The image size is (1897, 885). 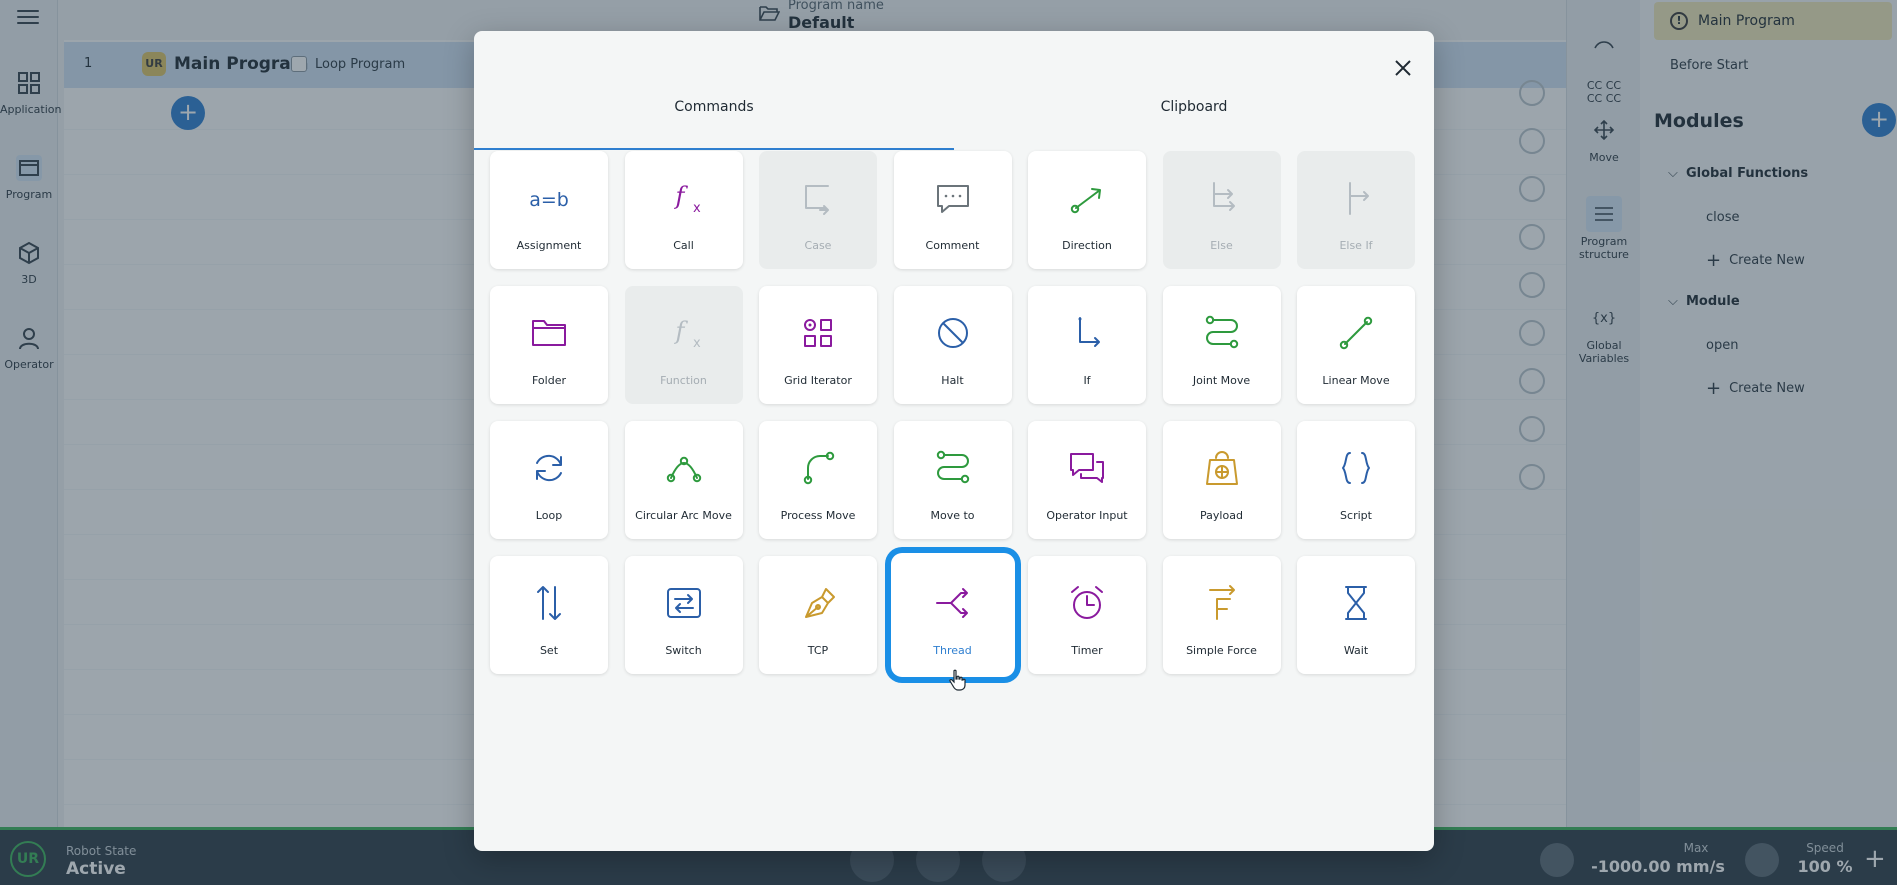 I want to click on command-label: Linear Move, so click(x=1356, y=380).